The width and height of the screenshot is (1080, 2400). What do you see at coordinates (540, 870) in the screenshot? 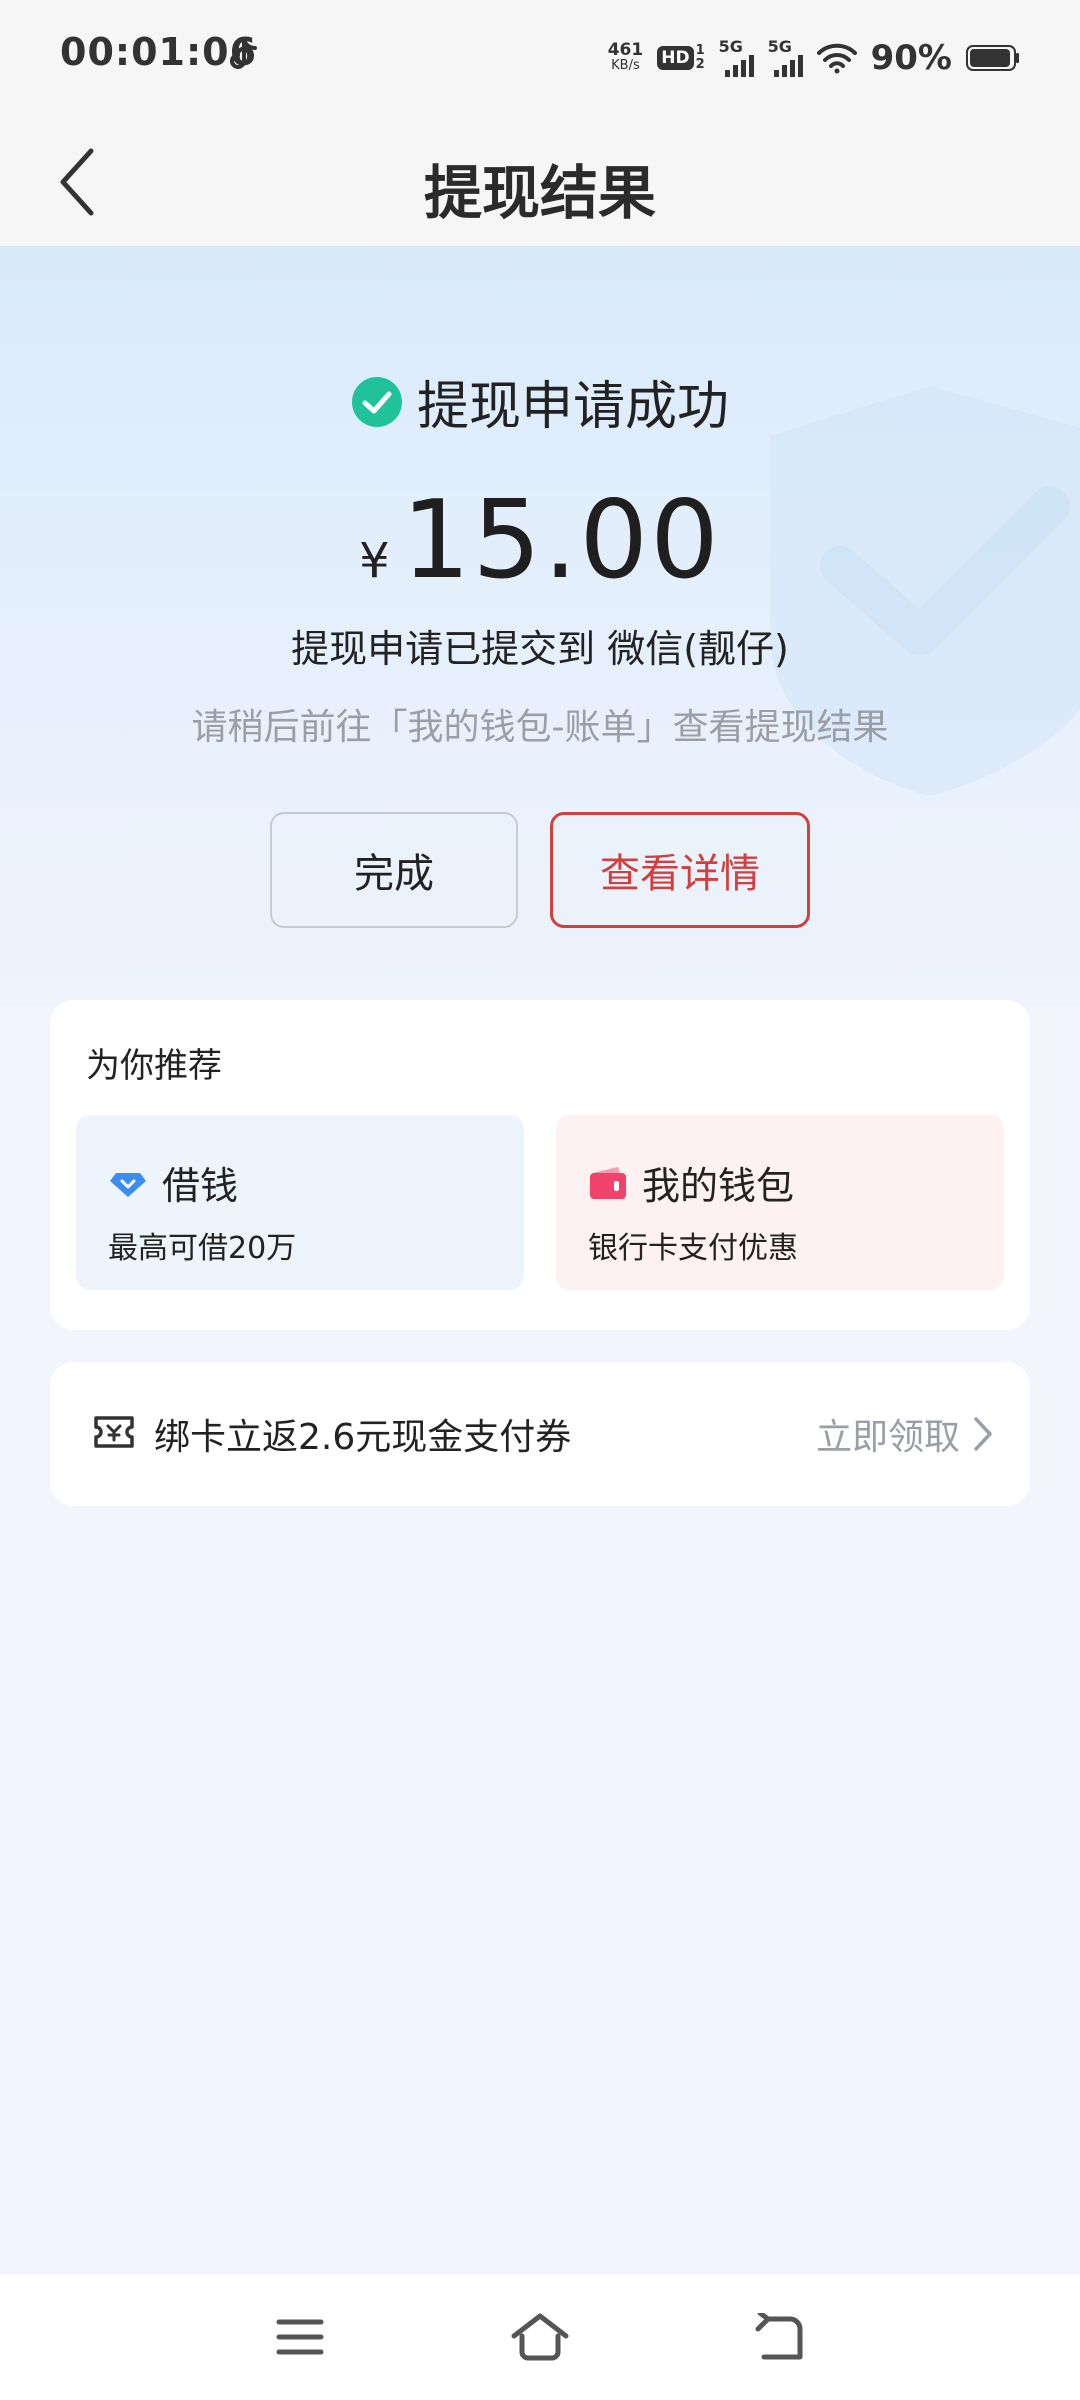
I see `action-buttons: 完成 查看详情` at bounding box center [540, 870].